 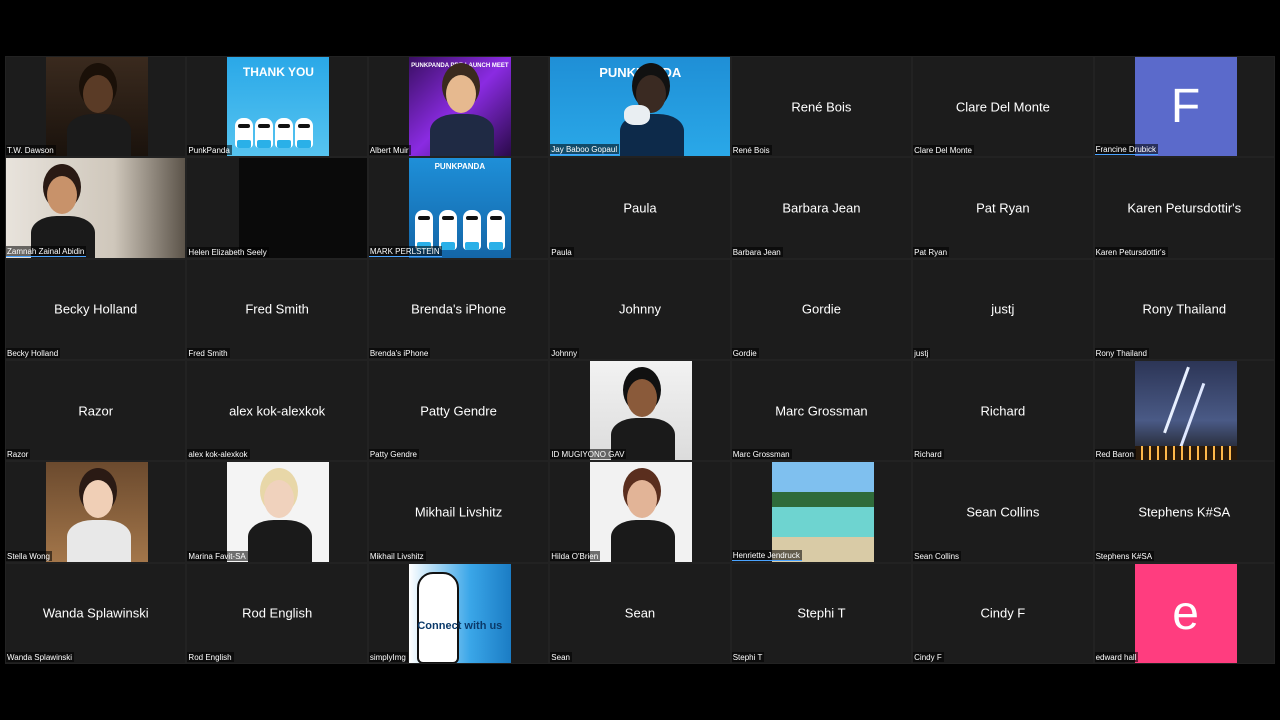 What do you see at coordinates (1116, 657) in the screenshot?
I see `participant-label: edward hall` at bounding box center [1116, 657].